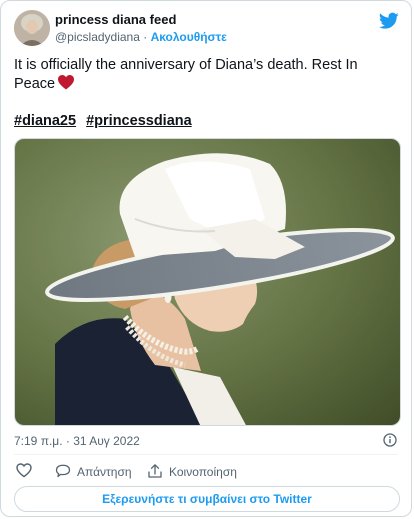 The height and width of the screenshot is (519, 414). What do you see at coordinates (158, 472) in the screenshot?
I see `share-upload-icon` at bounding box center [158, 472].